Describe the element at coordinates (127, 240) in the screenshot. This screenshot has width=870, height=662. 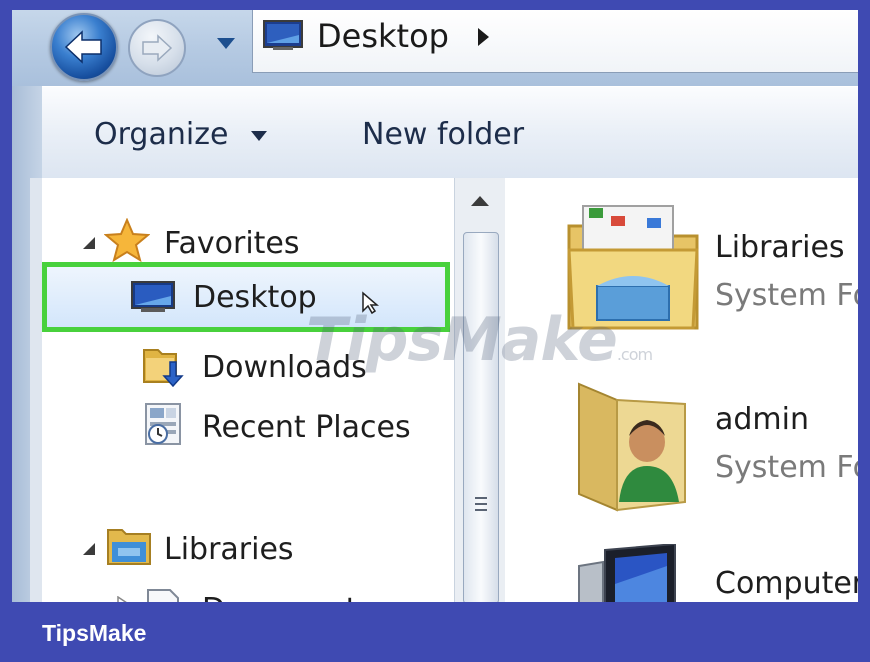
I see `star-icon` at that location.